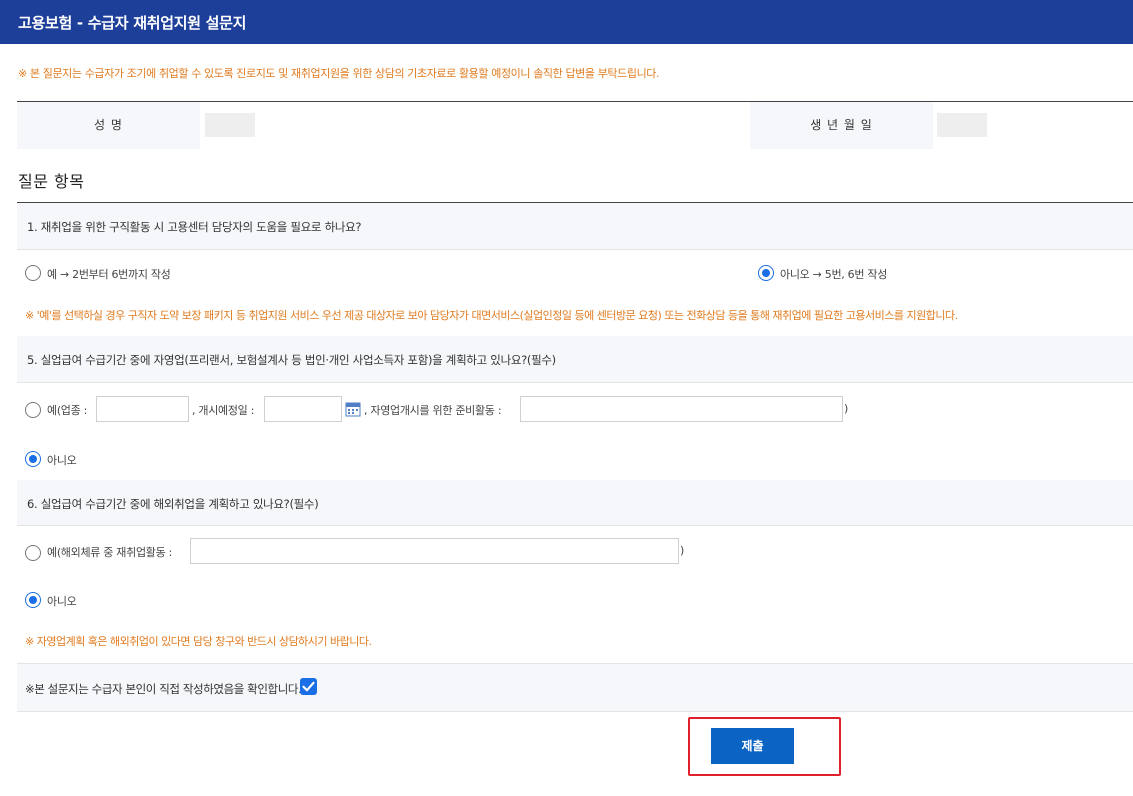 This screenshot has height=796, width=1133. I want to click on q5-no-label: 아니오, so click(62, 460).